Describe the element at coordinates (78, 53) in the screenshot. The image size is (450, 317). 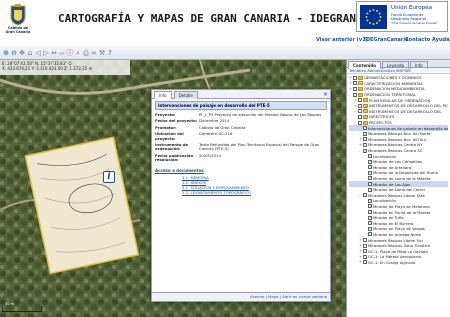
I see `search-icon: ⌕` at that location.